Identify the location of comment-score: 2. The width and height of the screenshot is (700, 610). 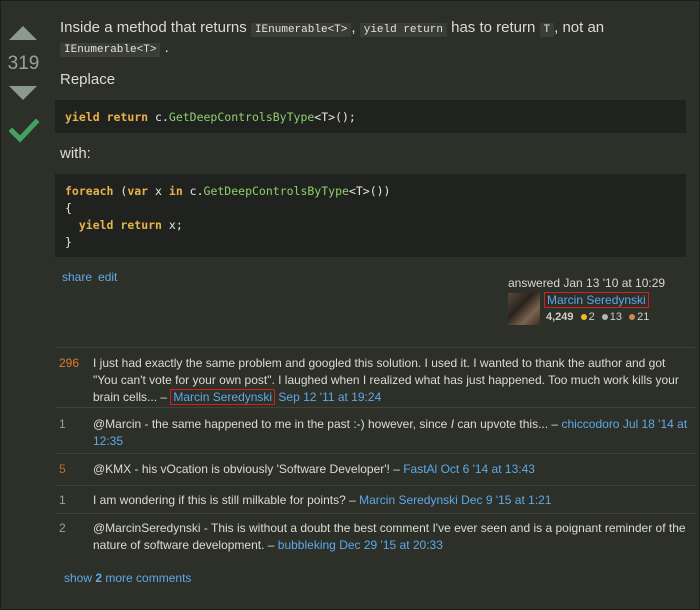
(62, 528).